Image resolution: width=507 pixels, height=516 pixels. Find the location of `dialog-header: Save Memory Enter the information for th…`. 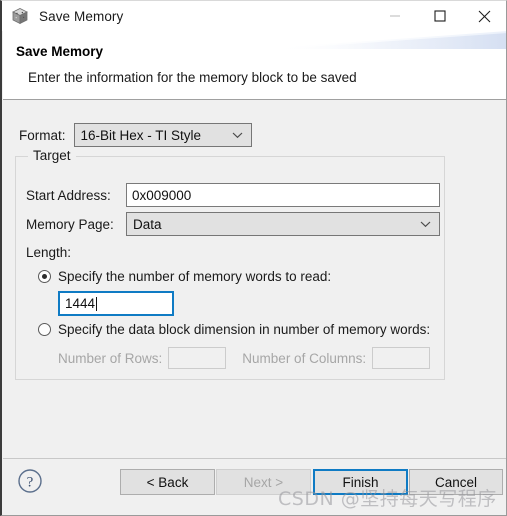

dialog-header: Save Memory Enter the information for th… is located at coordinates (254, 65).